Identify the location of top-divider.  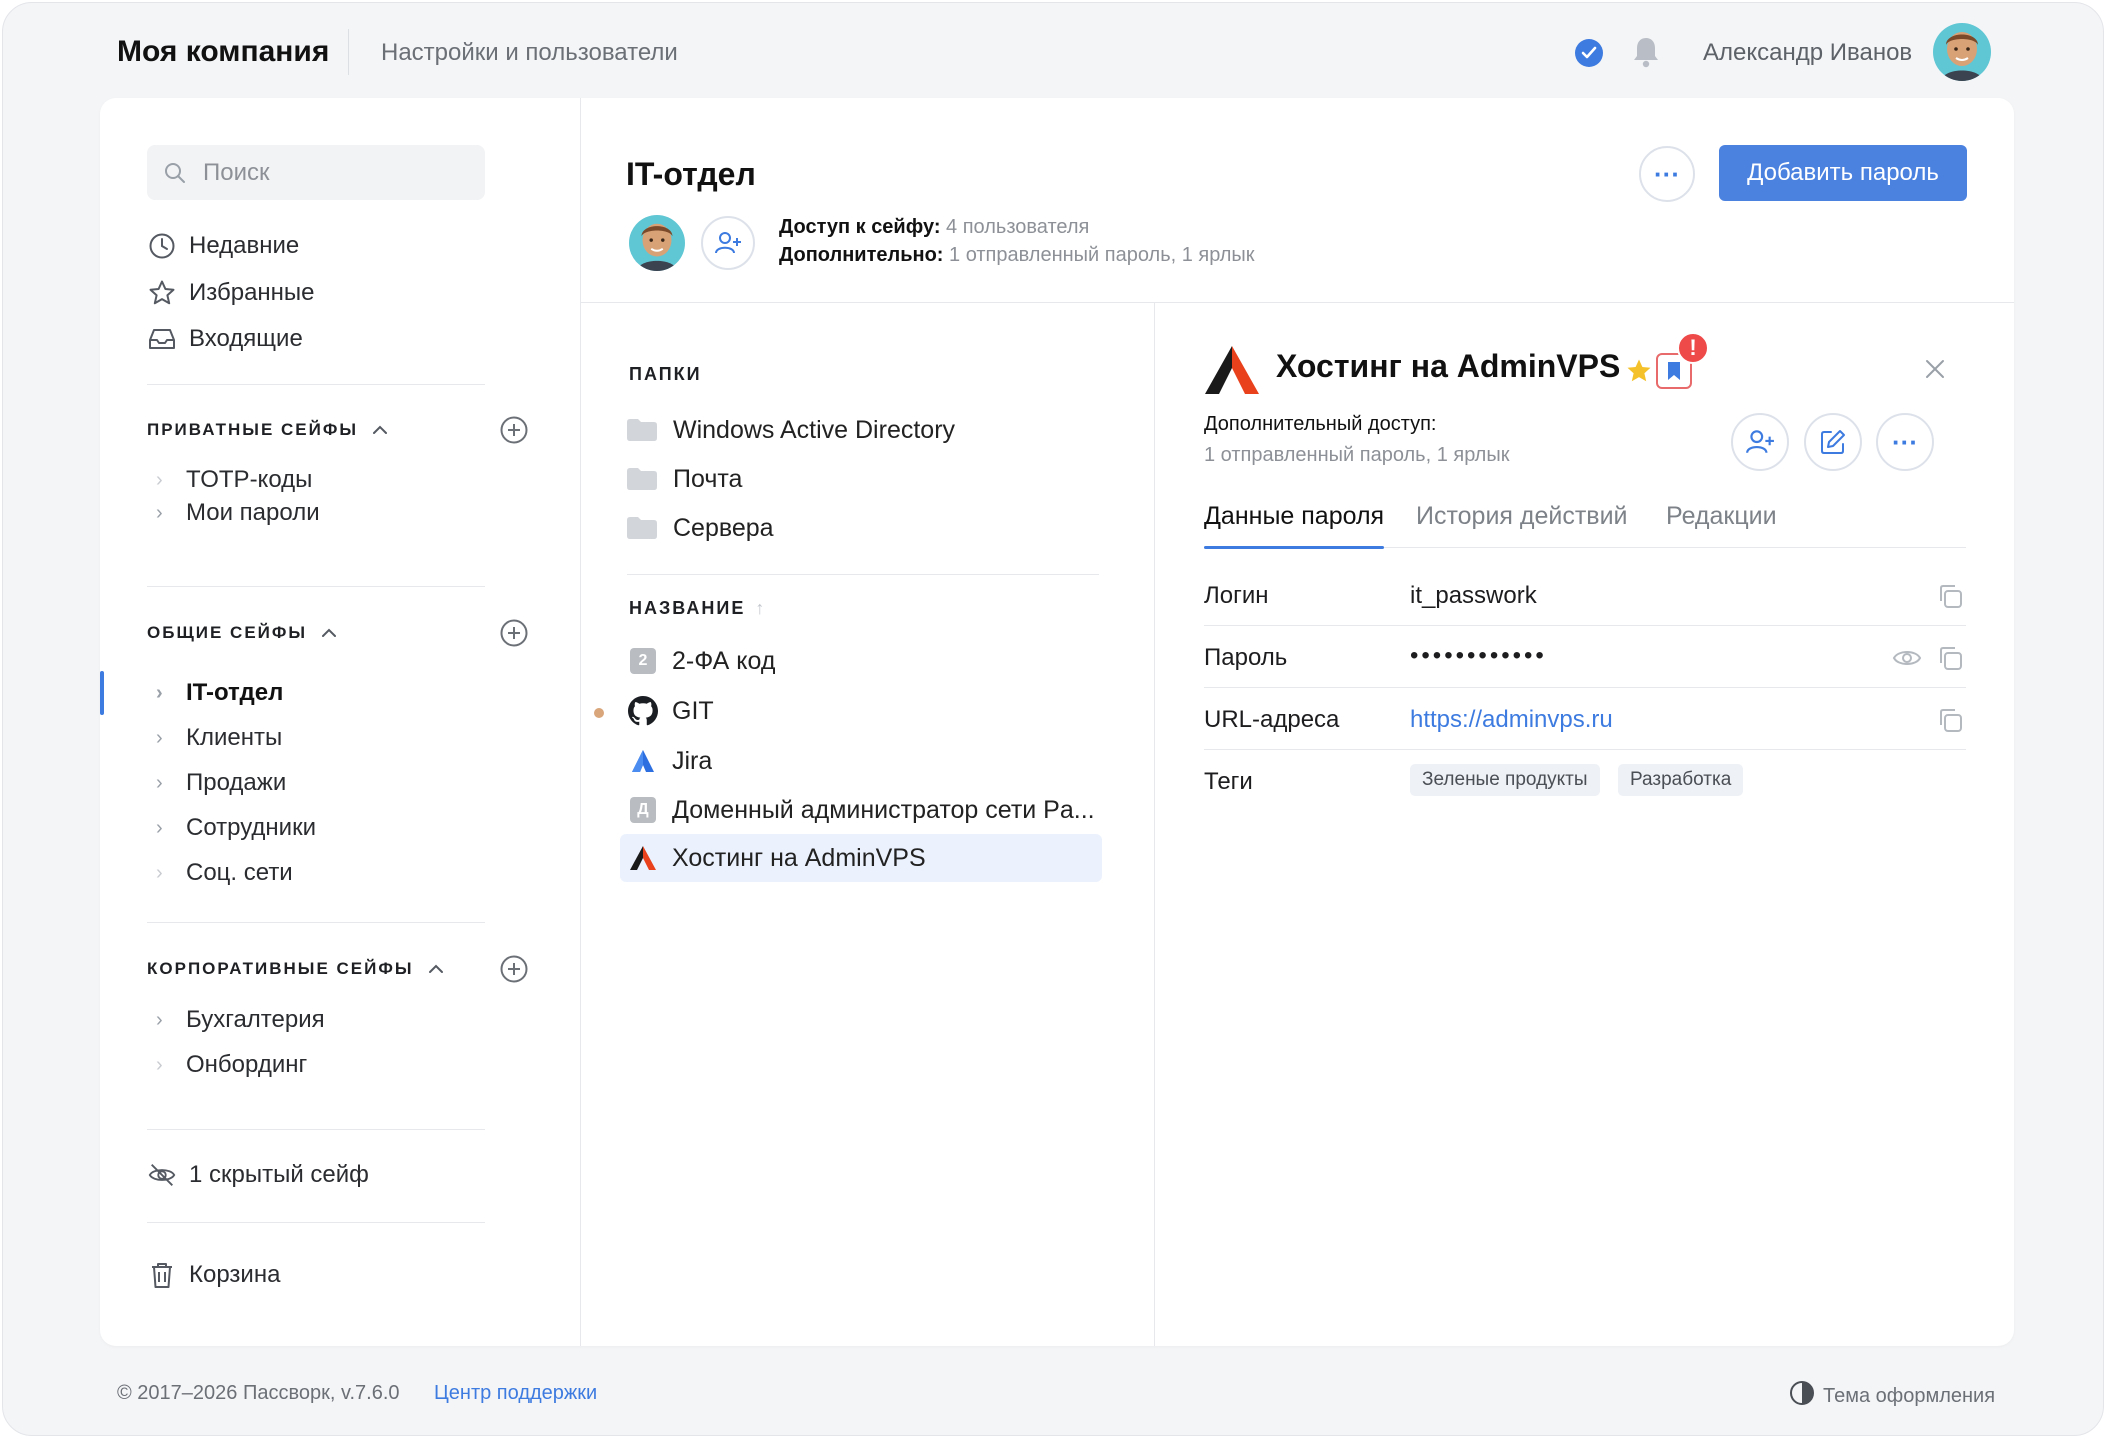
(348, 52).